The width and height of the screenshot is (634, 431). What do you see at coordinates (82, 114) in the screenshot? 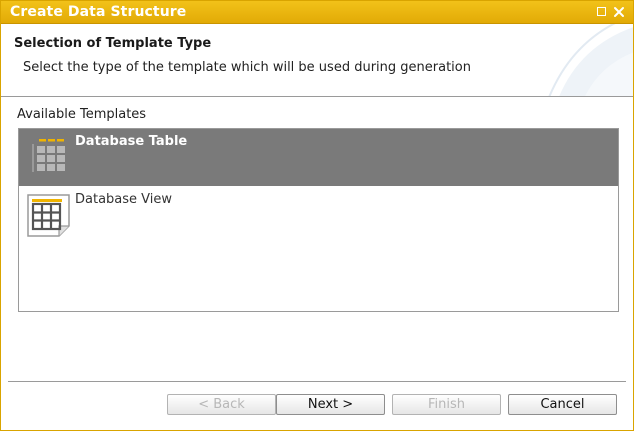
I see `available-templates-label: Available Templates` at bounding box center [82, 114].